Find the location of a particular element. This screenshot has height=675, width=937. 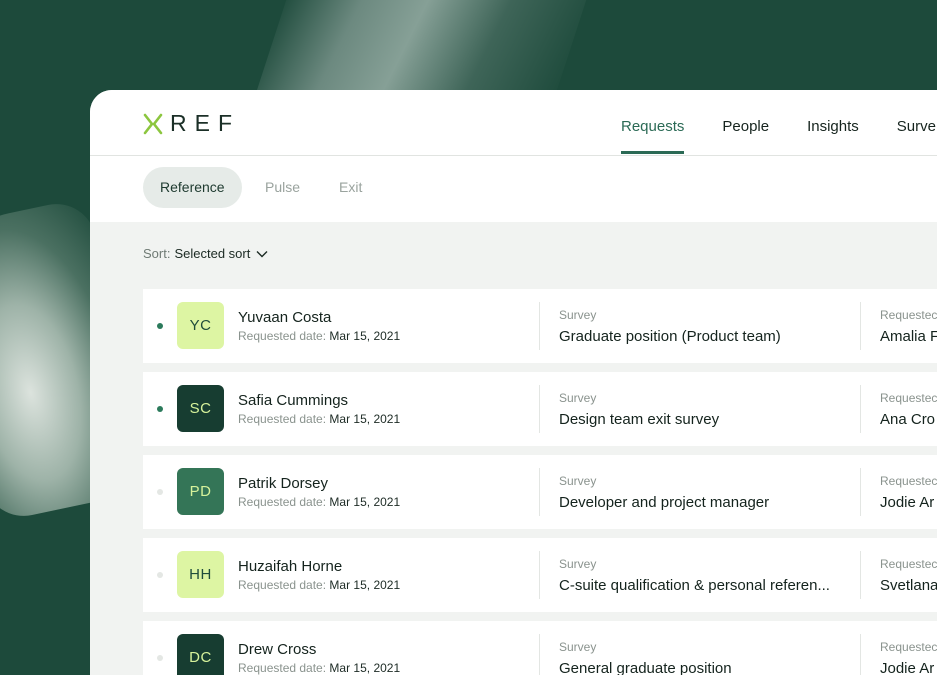

person-name: Yuvaan Costa is located at coordinates (285, 317).